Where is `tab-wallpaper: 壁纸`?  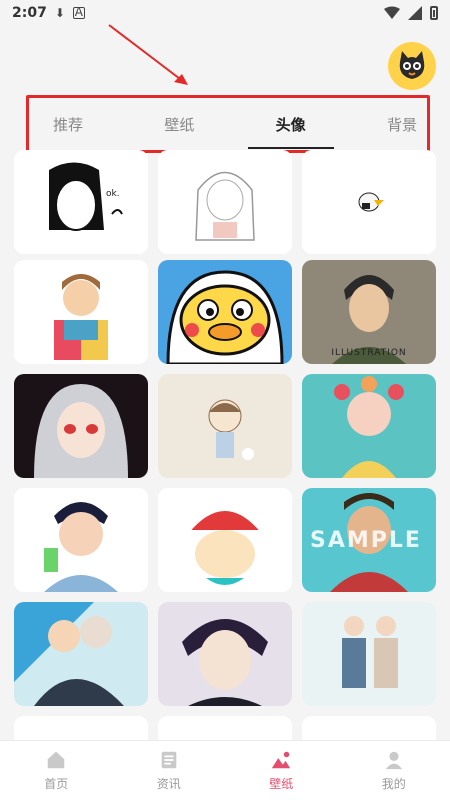 tab-wallpaper: 壁纸 is located at coordinates (179, 124).